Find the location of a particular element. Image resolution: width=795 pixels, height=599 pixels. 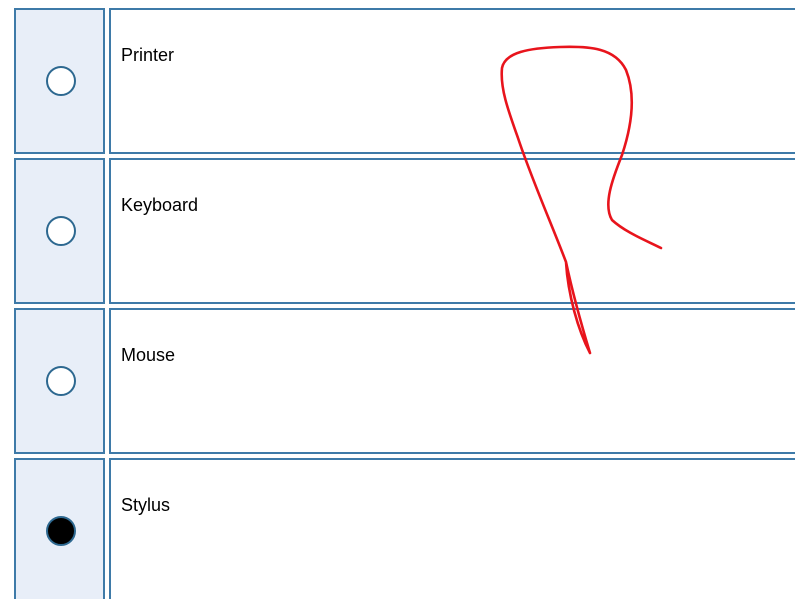

radio-button-printer is located at coordinates (61, 81).